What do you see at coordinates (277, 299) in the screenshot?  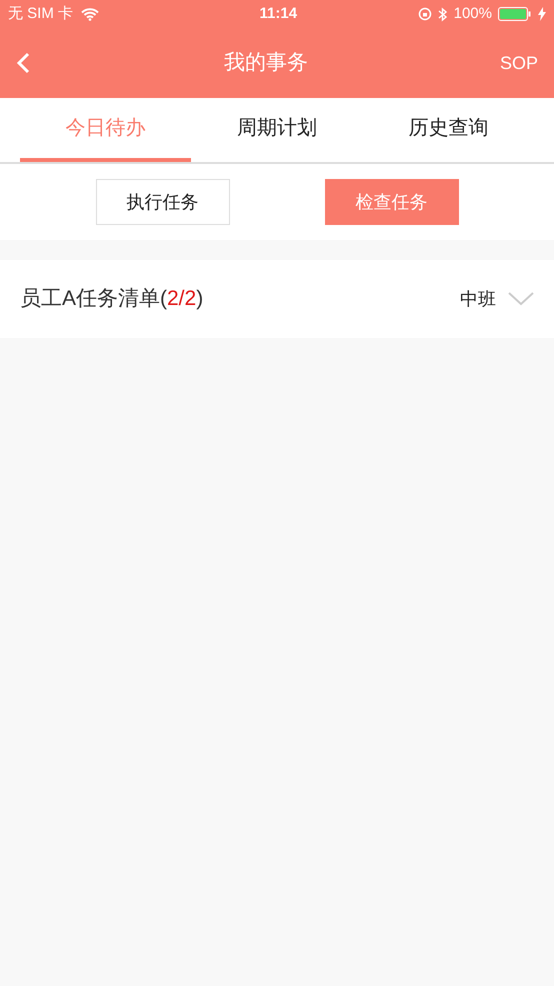 I see `task-list-header: 员工A任务清单(2/2) 中班` at bounding box center [277, 299].